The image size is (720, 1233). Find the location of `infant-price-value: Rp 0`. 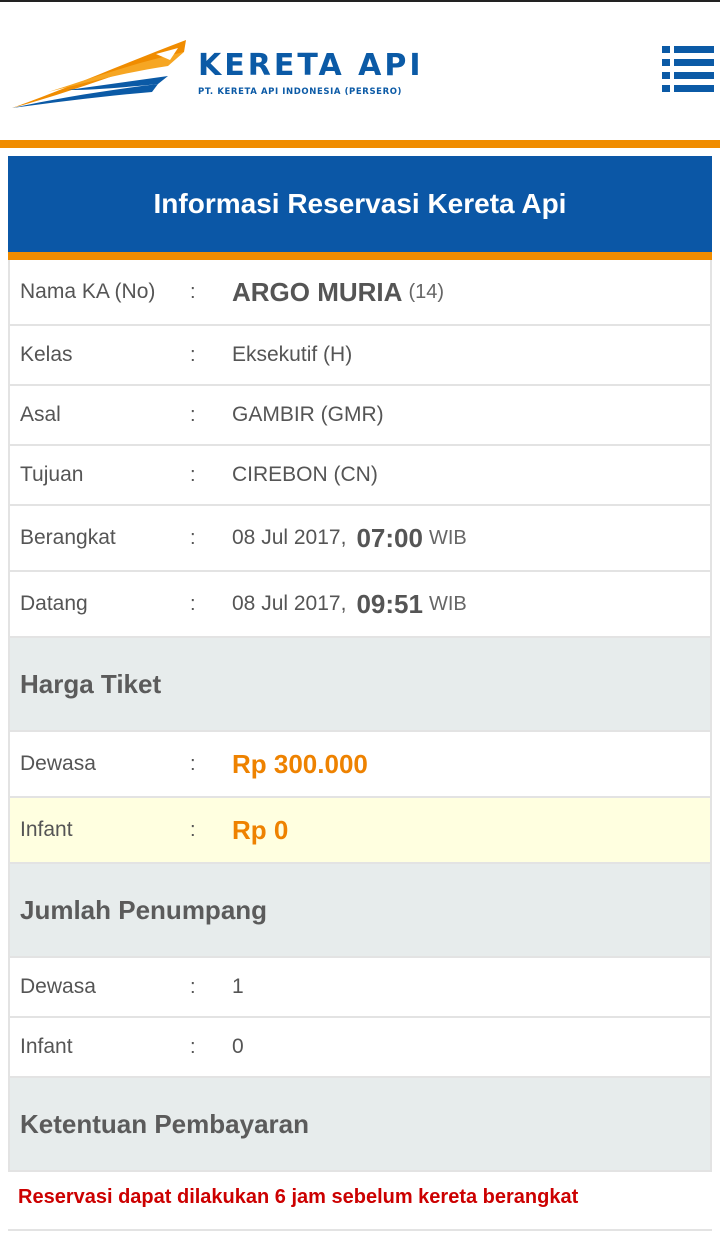

infant-price-value: Rp 0 is located at coordinates (260, 830).